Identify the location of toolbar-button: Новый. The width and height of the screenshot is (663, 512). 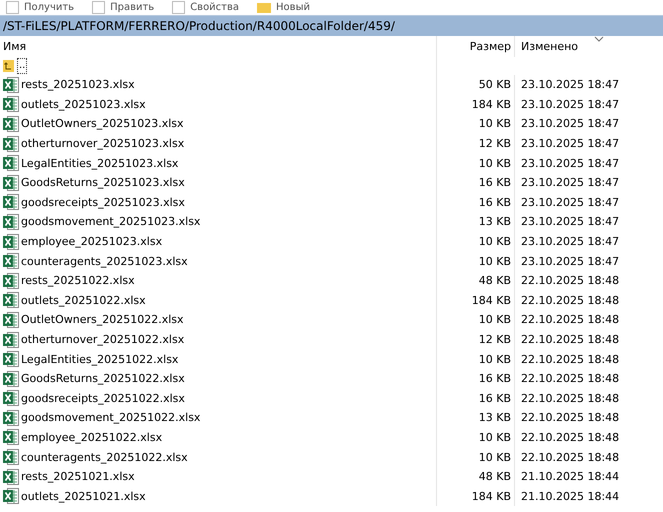
(283, 7).